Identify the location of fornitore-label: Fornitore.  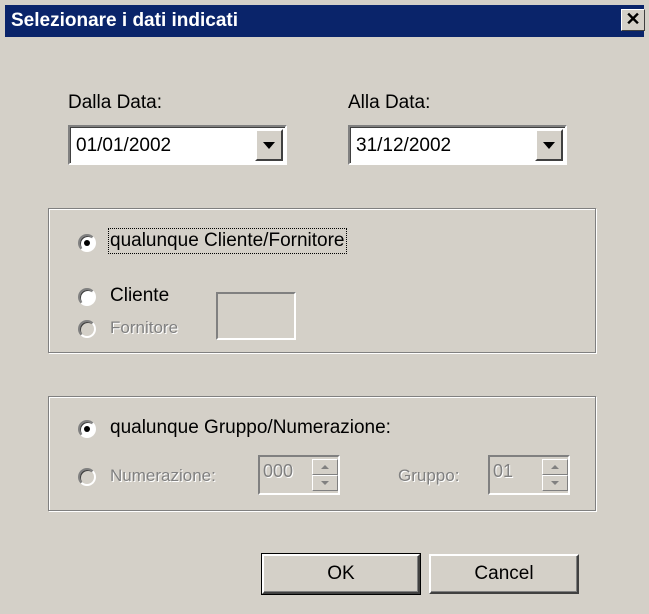
(144, 327).